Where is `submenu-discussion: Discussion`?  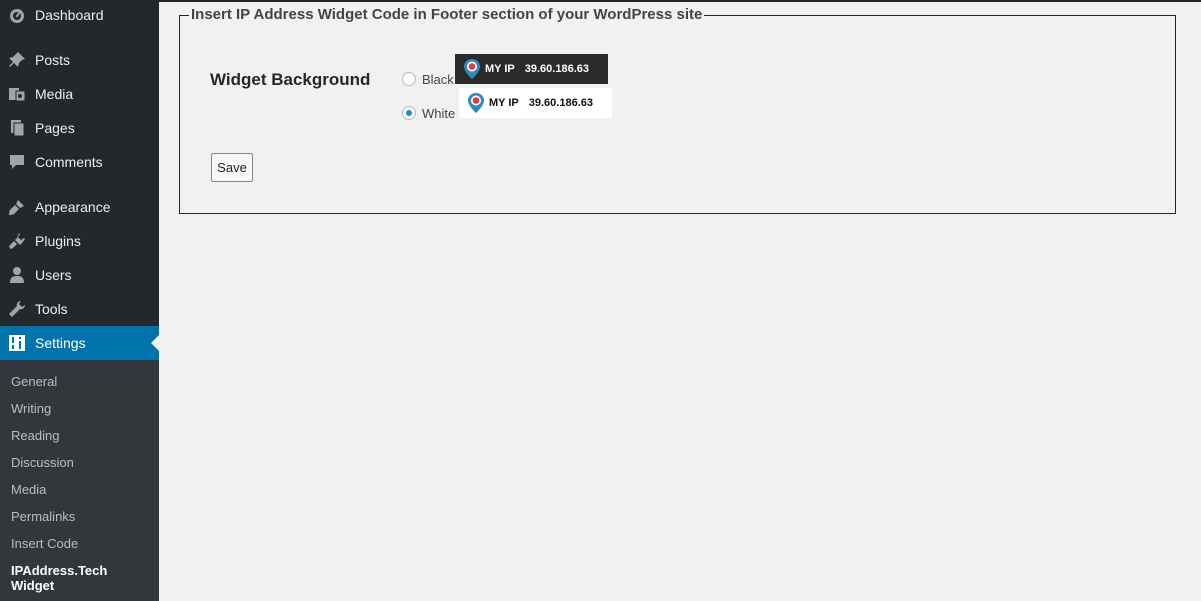
submenu-discussion: Discussion is located at coordinates (42, 462).